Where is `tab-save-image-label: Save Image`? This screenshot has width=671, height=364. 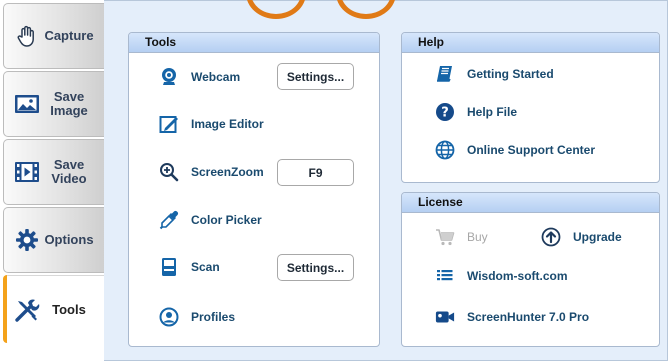 tab-save-image-label: Save Image is located at coordinates (69, 103).